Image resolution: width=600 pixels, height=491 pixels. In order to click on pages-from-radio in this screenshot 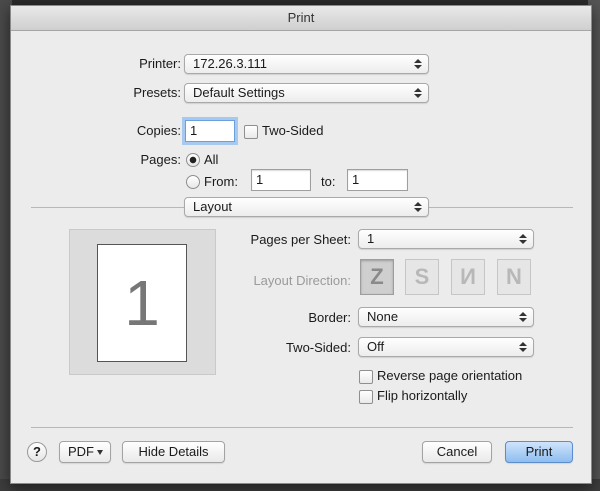, I will do `click(193, 182)`.